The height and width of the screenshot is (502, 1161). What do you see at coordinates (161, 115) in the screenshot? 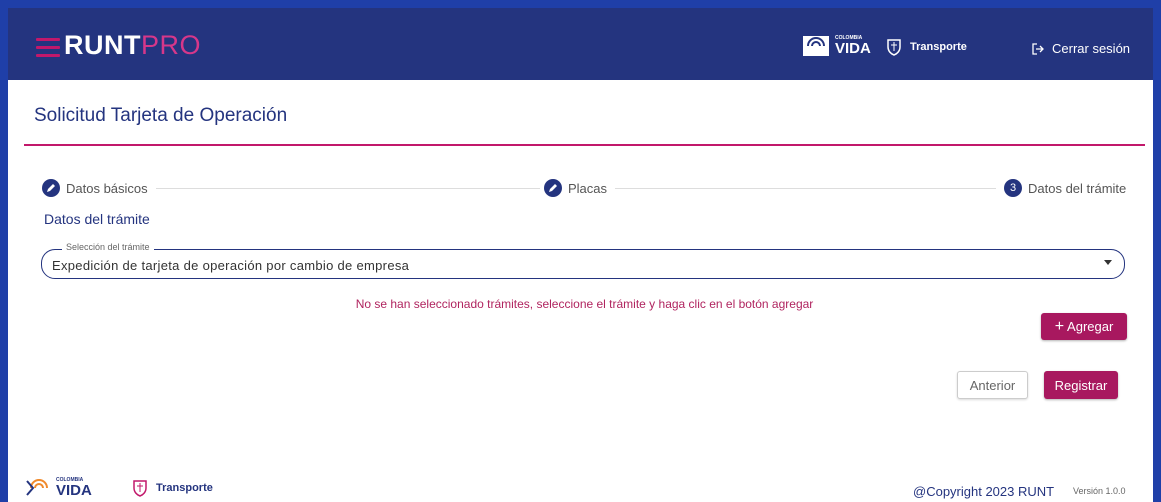
I see `page-title: Solicitud Tarjeta de Operación` at bounding box center [161, 115].